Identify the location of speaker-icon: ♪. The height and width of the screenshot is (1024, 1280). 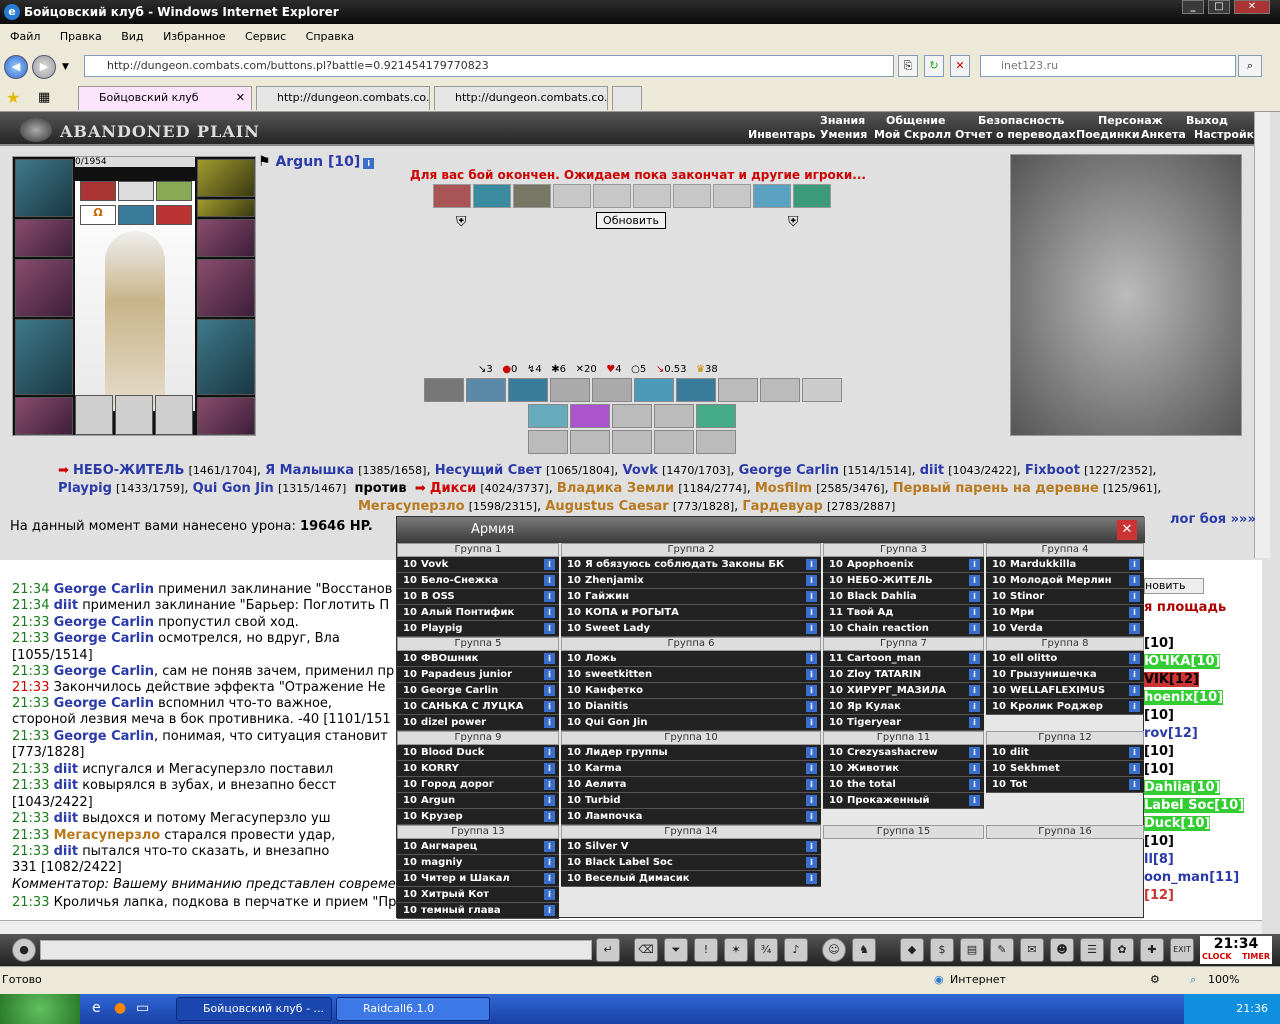
(796, 950).